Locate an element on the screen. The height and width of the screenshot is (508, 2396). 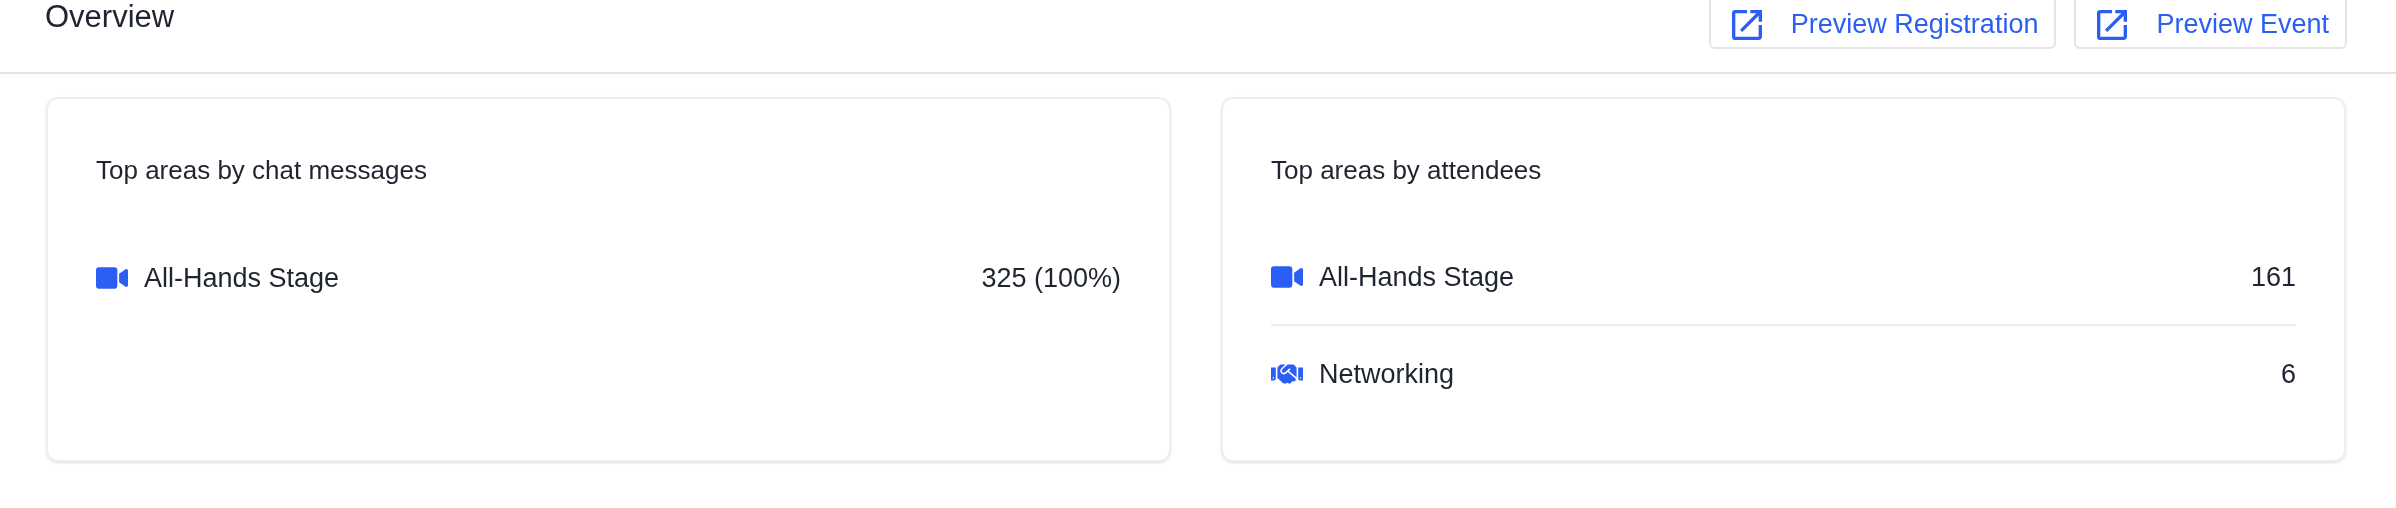
card-title: Top areas by chat messages is located at coordinates (262, 170).